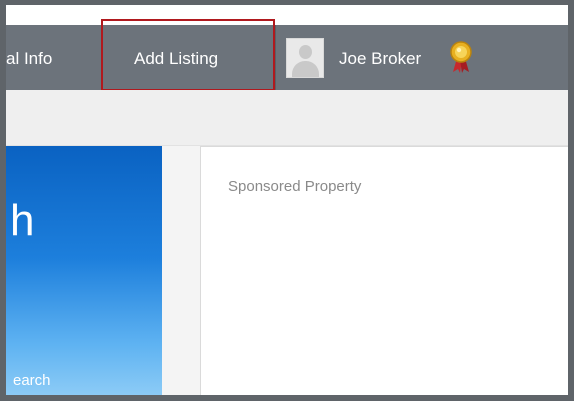 This screenshot has width=574, height=401. Describe the element at coordinates (188, 55) in the screenshot. I see `add-listing-highlight` at that location.